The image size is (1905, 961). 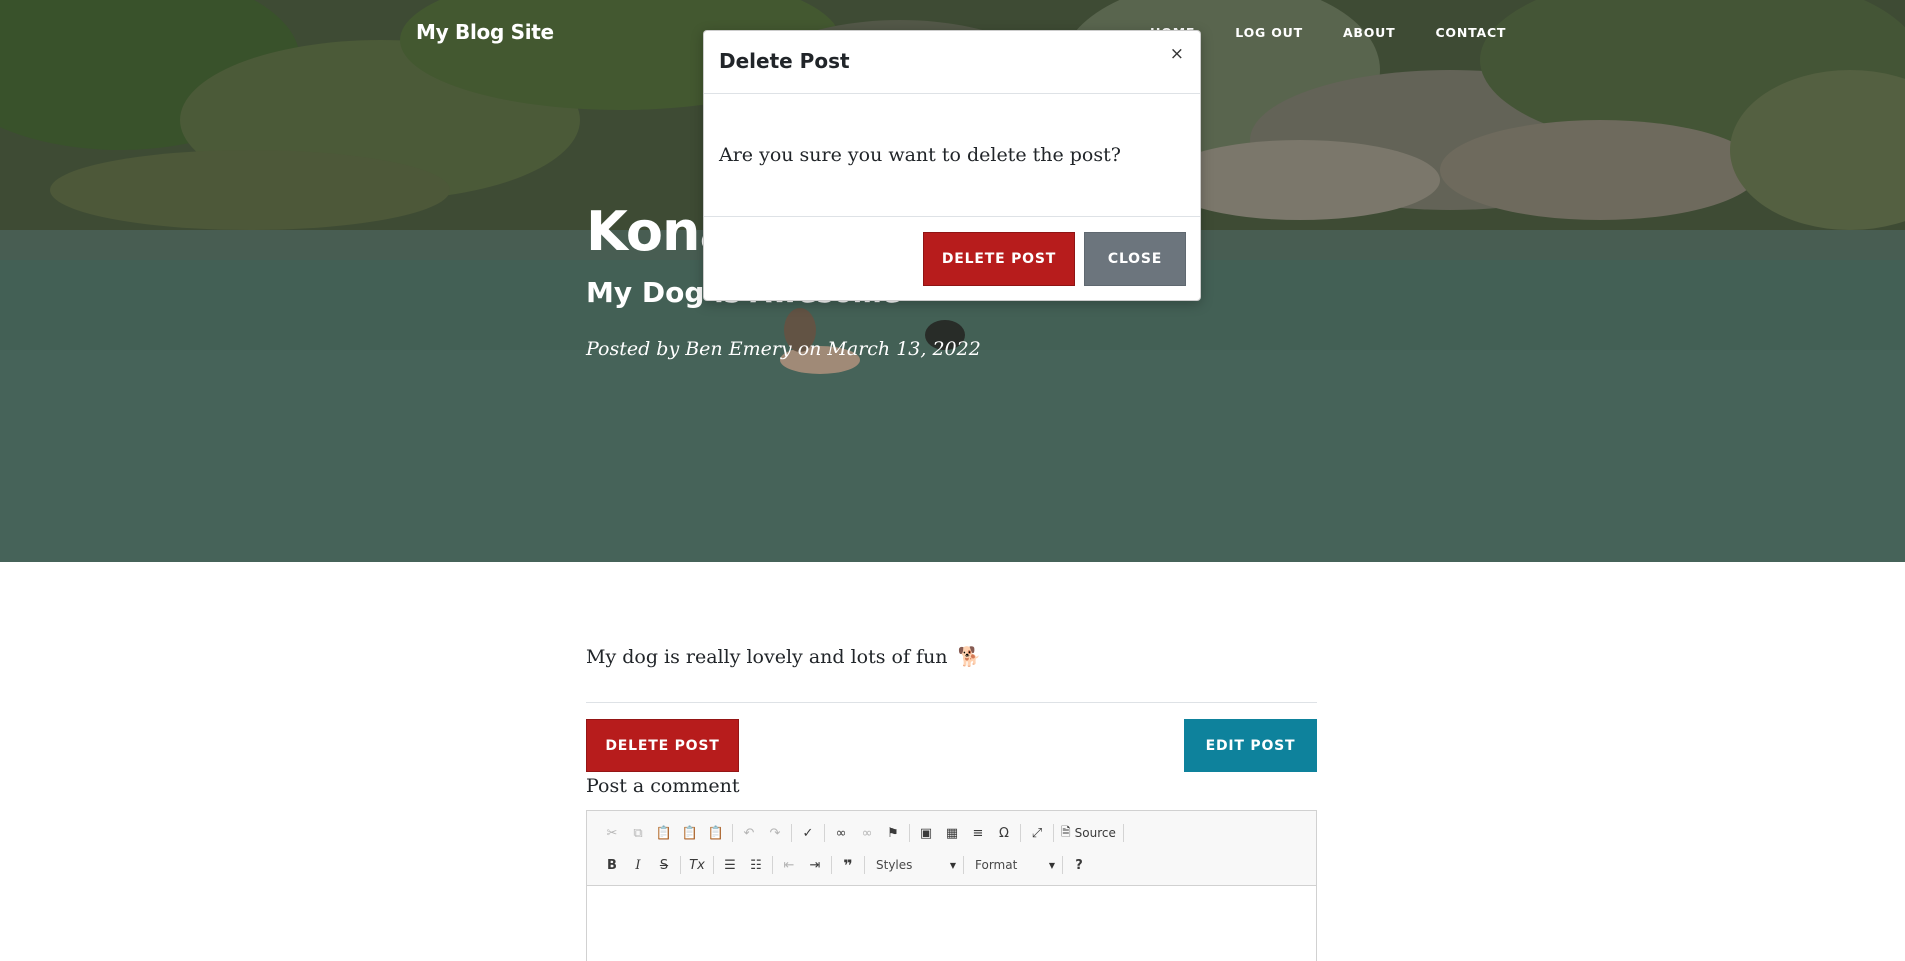 I want to click on editor-toolbar: ✂ ⧉ 📋 📋 📋 ↶ ↷ ✓ ∞ ∞ ⚑ ▣ ▦ ≡ Ω ⤢ 🗎 Source, so click(x=951, y=848).